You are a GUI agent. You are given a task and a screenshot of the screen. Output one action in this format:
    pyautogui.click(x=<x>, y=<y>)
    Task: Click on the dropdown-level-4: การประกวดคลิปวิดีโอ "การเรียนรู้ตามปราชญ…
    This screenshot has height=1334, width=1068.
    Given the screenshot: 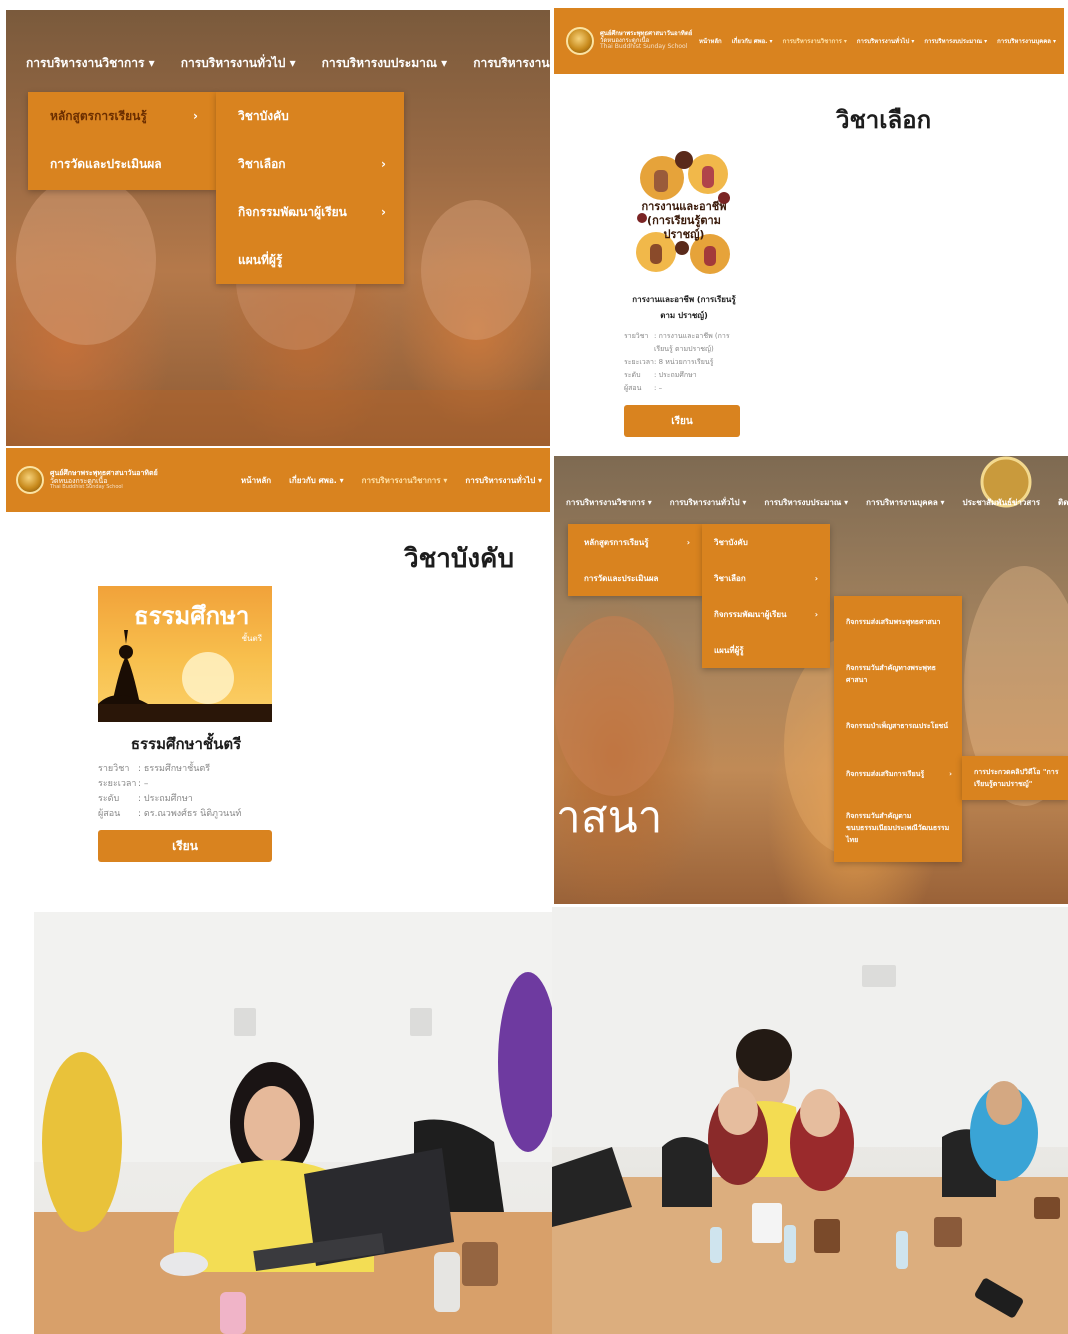 What is the action you would take?
    pyautogui.click(x=1015, y=778)
    